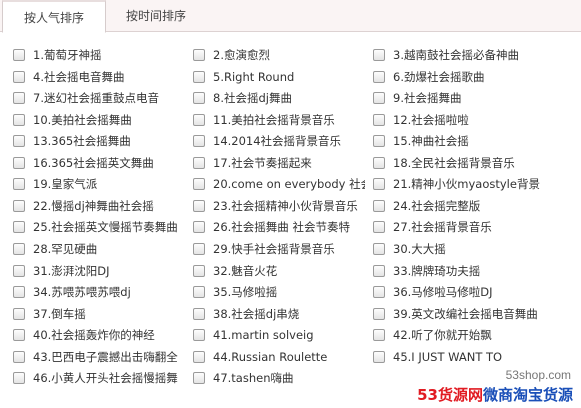  Describe the element at coordinates (450, 395) in the screenshot. I see `watermark-brand-name: 53货源网` at that location.